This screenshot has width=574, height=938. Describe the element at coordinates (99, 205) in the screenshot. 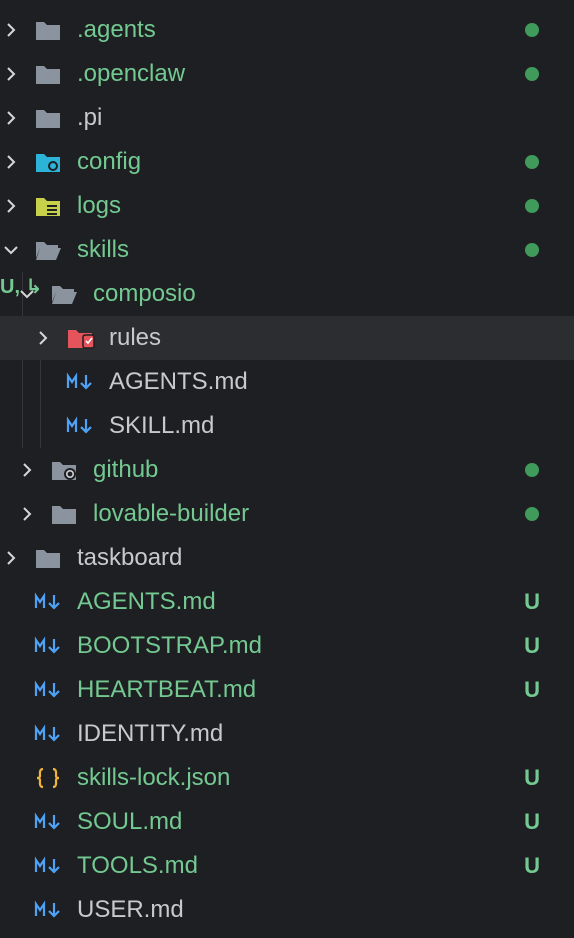

I see `tree-item-label: logs` at that location.